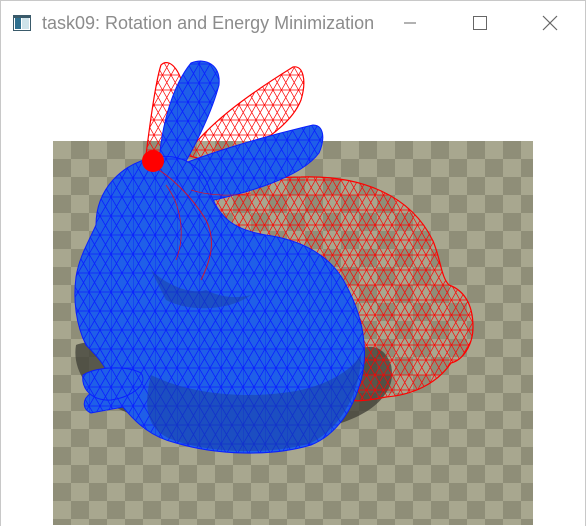 This screenshot has width=586, height=526. What do you see at coordinates (208, 23) in the screenshot?
I see `window-title: task09: Rotation and Energy Minimization` at bounding box center [208, 23].